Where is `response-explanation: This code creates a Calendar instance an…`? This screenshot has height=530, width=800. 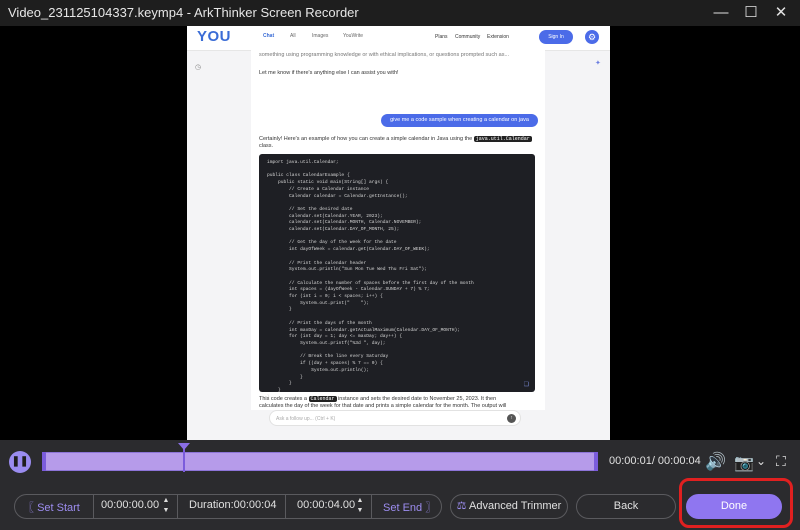 response-explanation: This code creates a Calendar instance an… is located at coordinates (383, 402).